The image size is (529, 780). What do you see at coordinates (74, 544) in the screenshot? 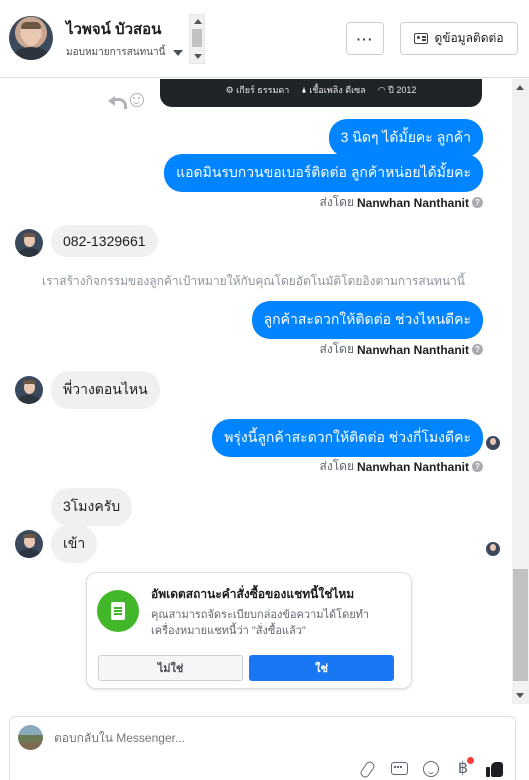
I see `incoming-message: เข้า` at bounding box center [74, 544].